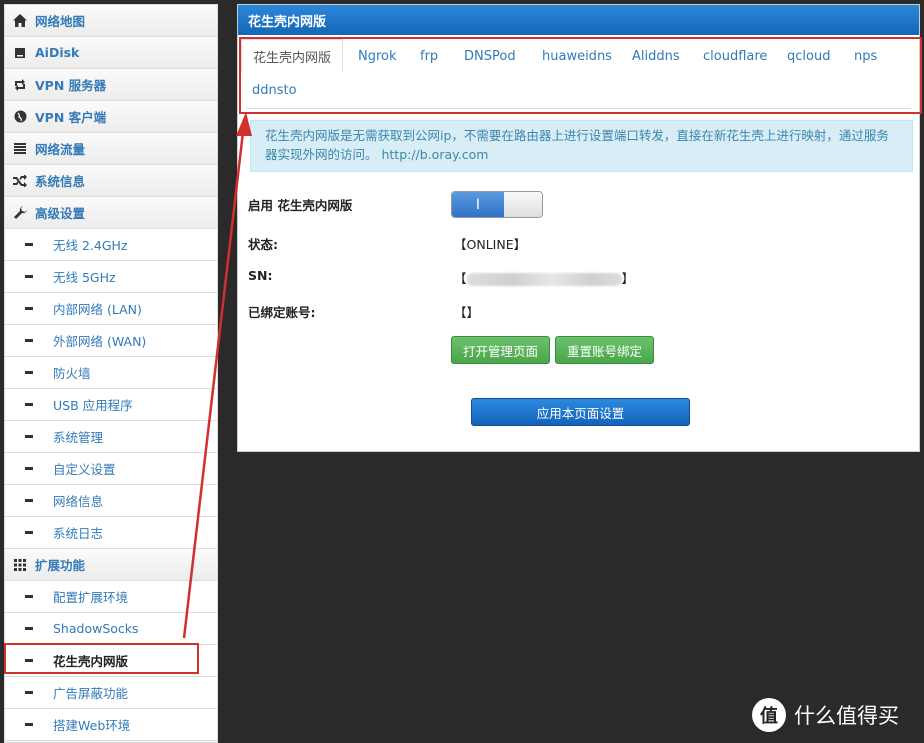 This screenshot has height=743, width=924. What do you see at coordinates (769, 715) in the screenshot?
I see `watermark-logo: 值` at bounding box center [769, 715].